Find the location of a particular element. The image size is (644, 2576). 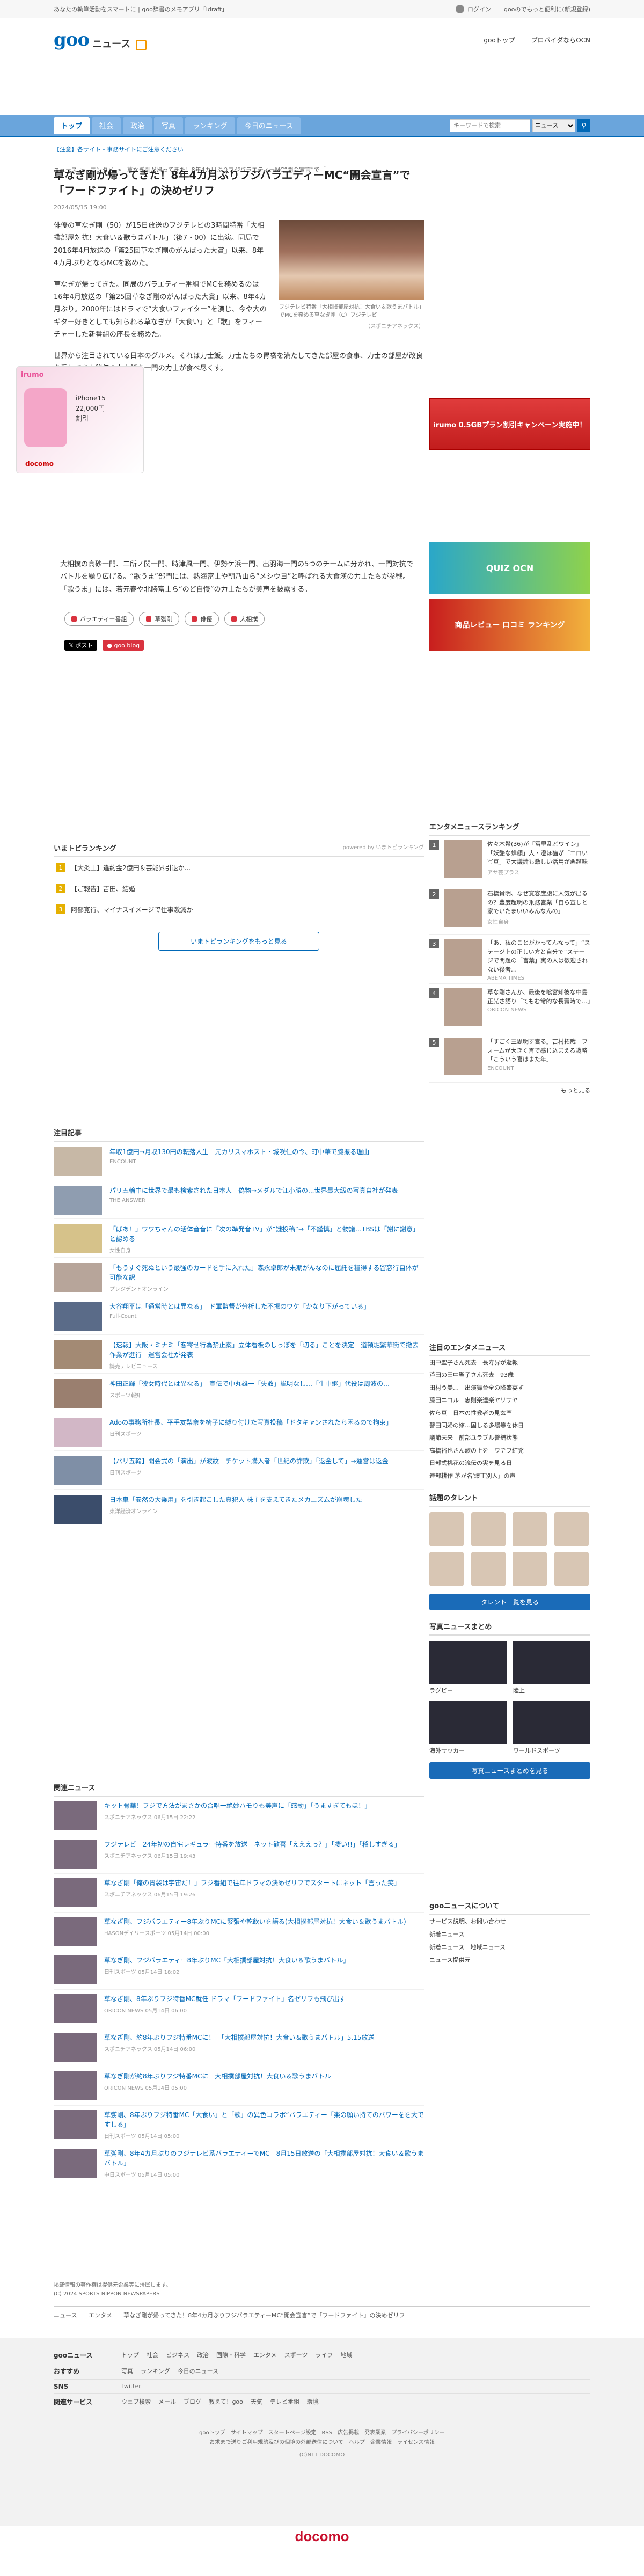

noteent-item: 日部式桃花の流伝の実を見る日 is located at coordinates (509, 1463).